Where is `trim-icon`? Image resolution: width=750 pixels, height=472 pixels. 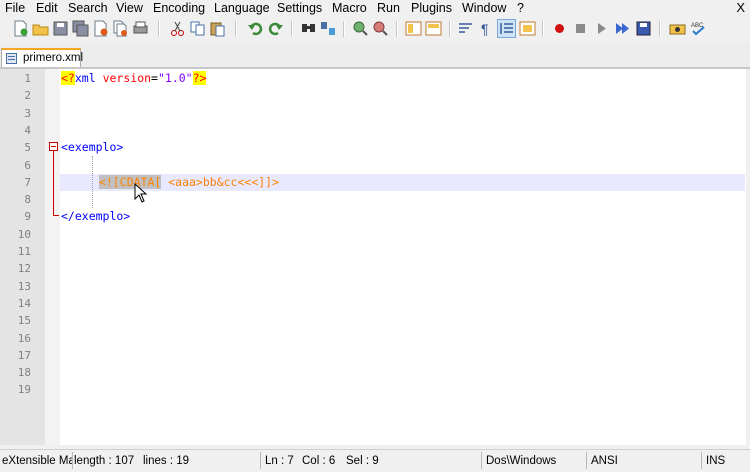 trim-icon is located at coordinates (677, 28).